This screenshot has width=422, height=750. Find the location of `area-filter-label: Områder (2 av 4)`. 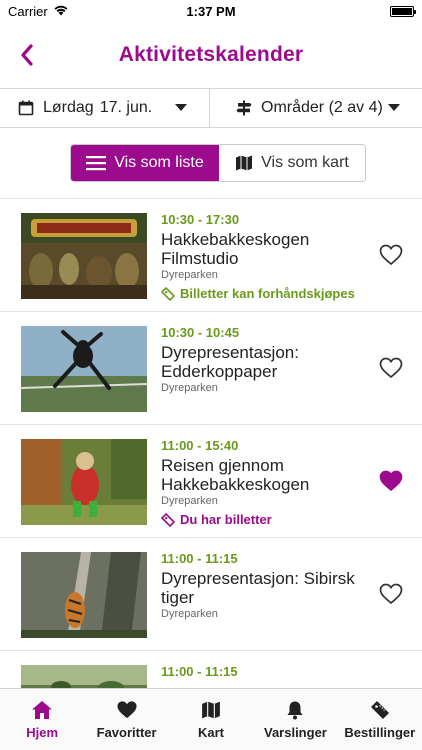

area-filter-label: Områder (2 av 4) is located at coordinates (322, 107).